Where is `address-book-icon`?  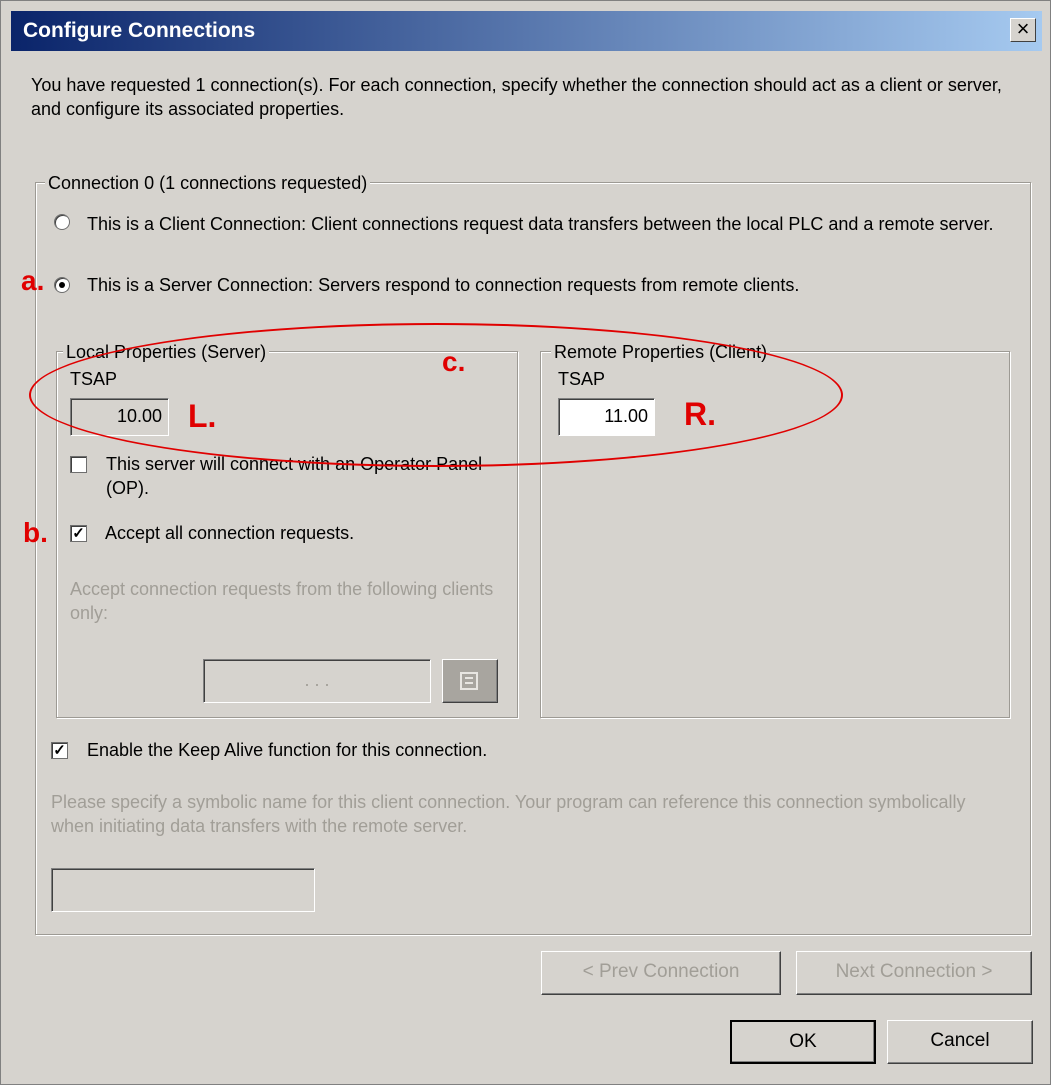
address-book-icon is located at coordinates (469, 681).